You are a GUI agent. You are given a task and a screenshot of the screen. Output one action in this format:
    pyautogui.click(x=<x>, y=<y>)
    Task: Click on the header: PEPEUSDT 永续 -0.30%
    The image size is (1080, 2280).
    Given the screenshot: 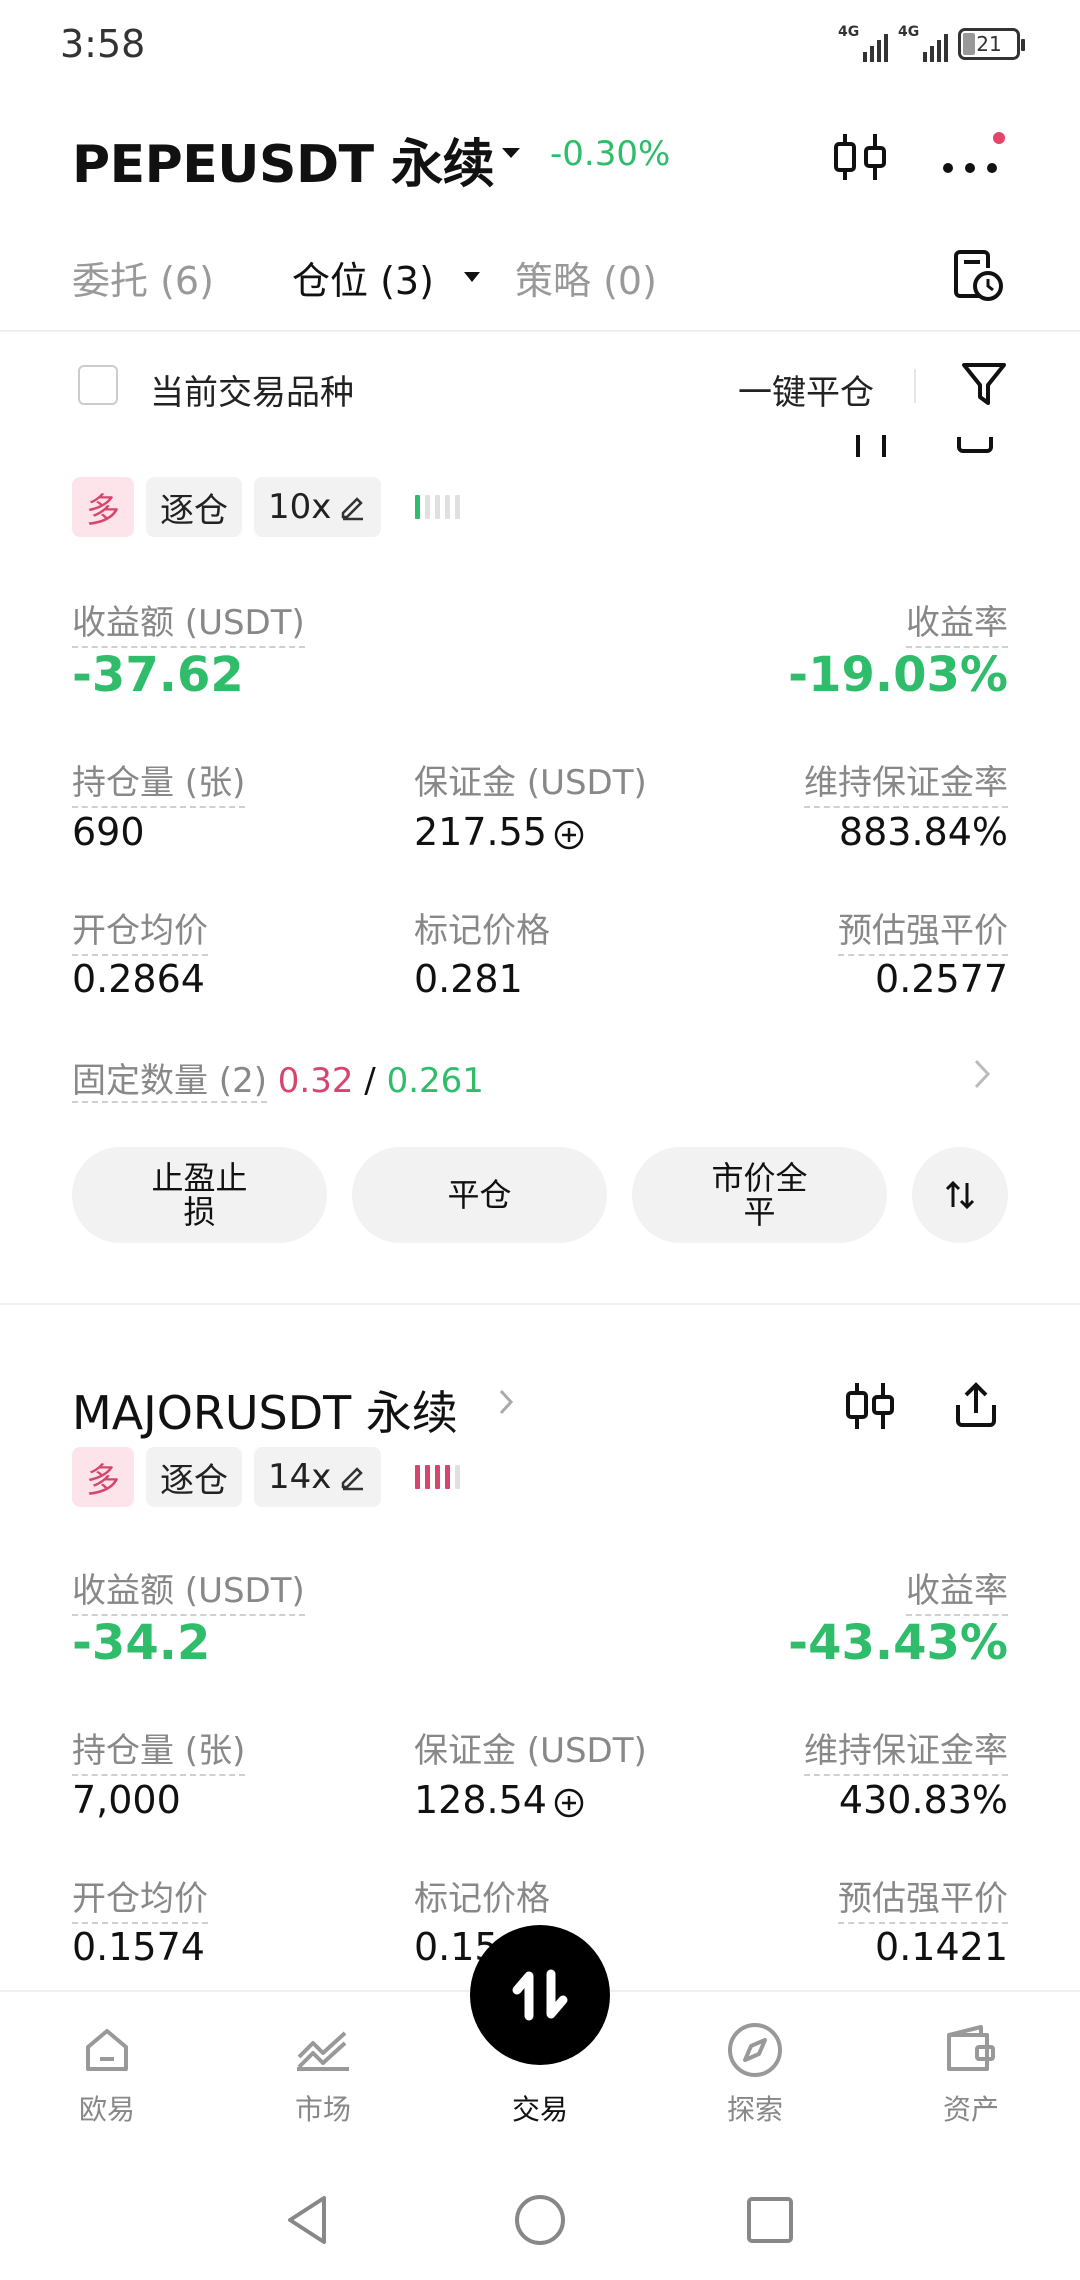 What is the action you would take?
    pyautogui.click(x=540, y=155)
    